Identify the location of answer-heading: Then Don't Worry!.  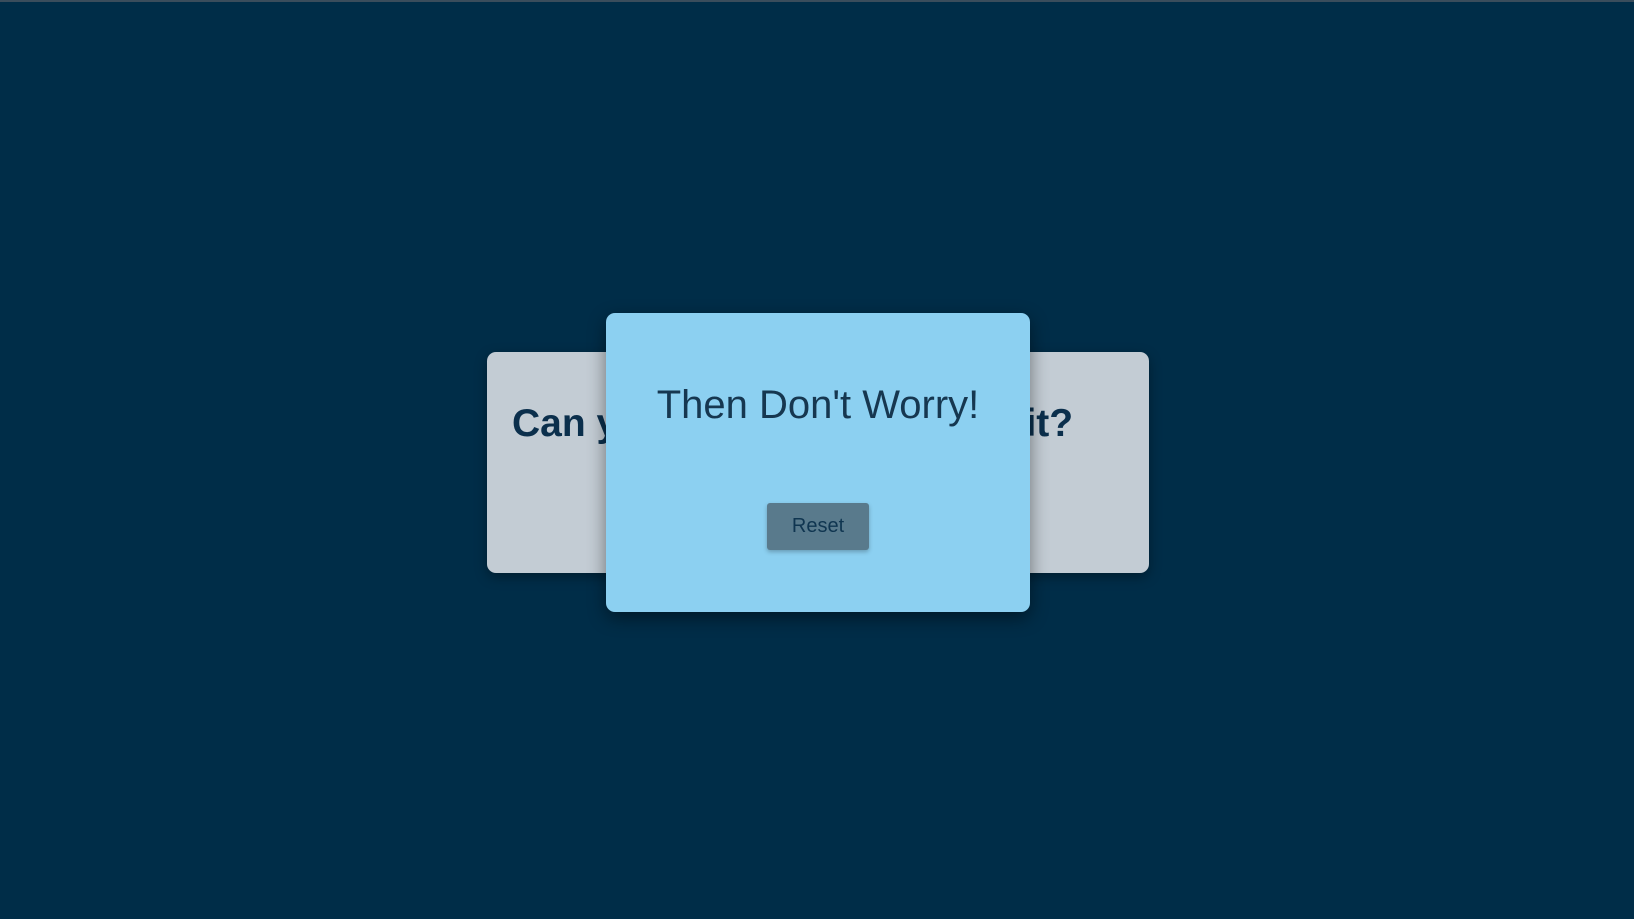
(818, 405).